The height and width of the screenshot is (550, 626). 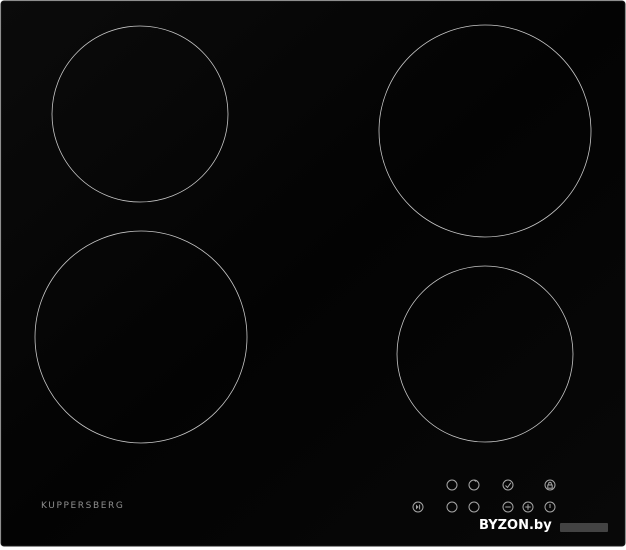 I want to click on brand-logo-text: KUPPERSBERG, so click(x=83, y=506).